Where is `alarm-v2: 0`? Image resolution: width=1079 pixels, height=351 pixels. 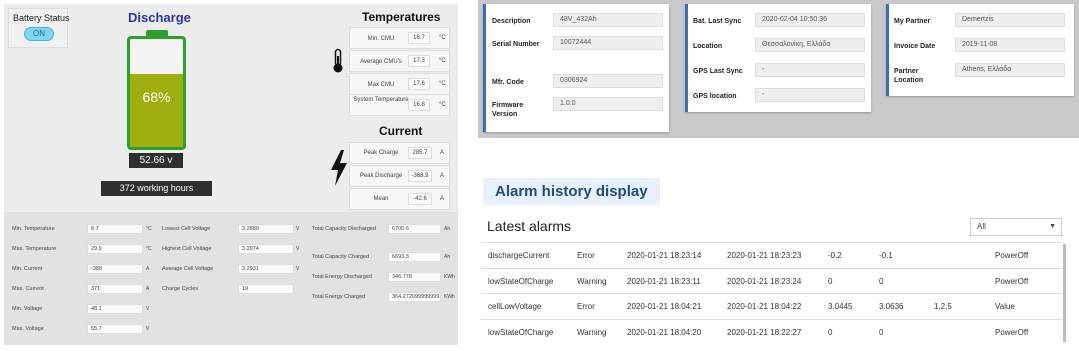 alarm-v2: 0 is located at coordinates (881, 332).